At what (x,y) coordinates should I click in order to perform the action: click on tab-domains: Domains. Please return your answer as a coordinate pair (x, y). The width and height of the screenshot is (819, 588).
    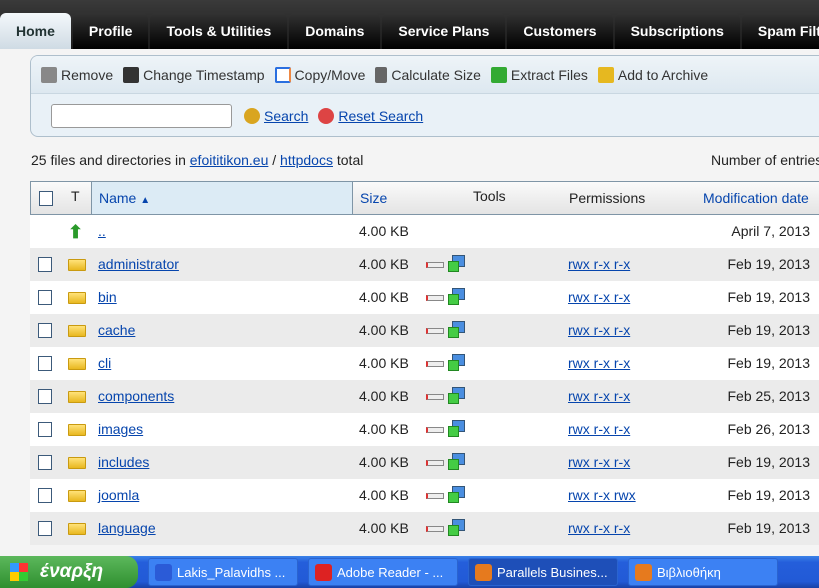
    Looking at the image, I should click on (335, 31).